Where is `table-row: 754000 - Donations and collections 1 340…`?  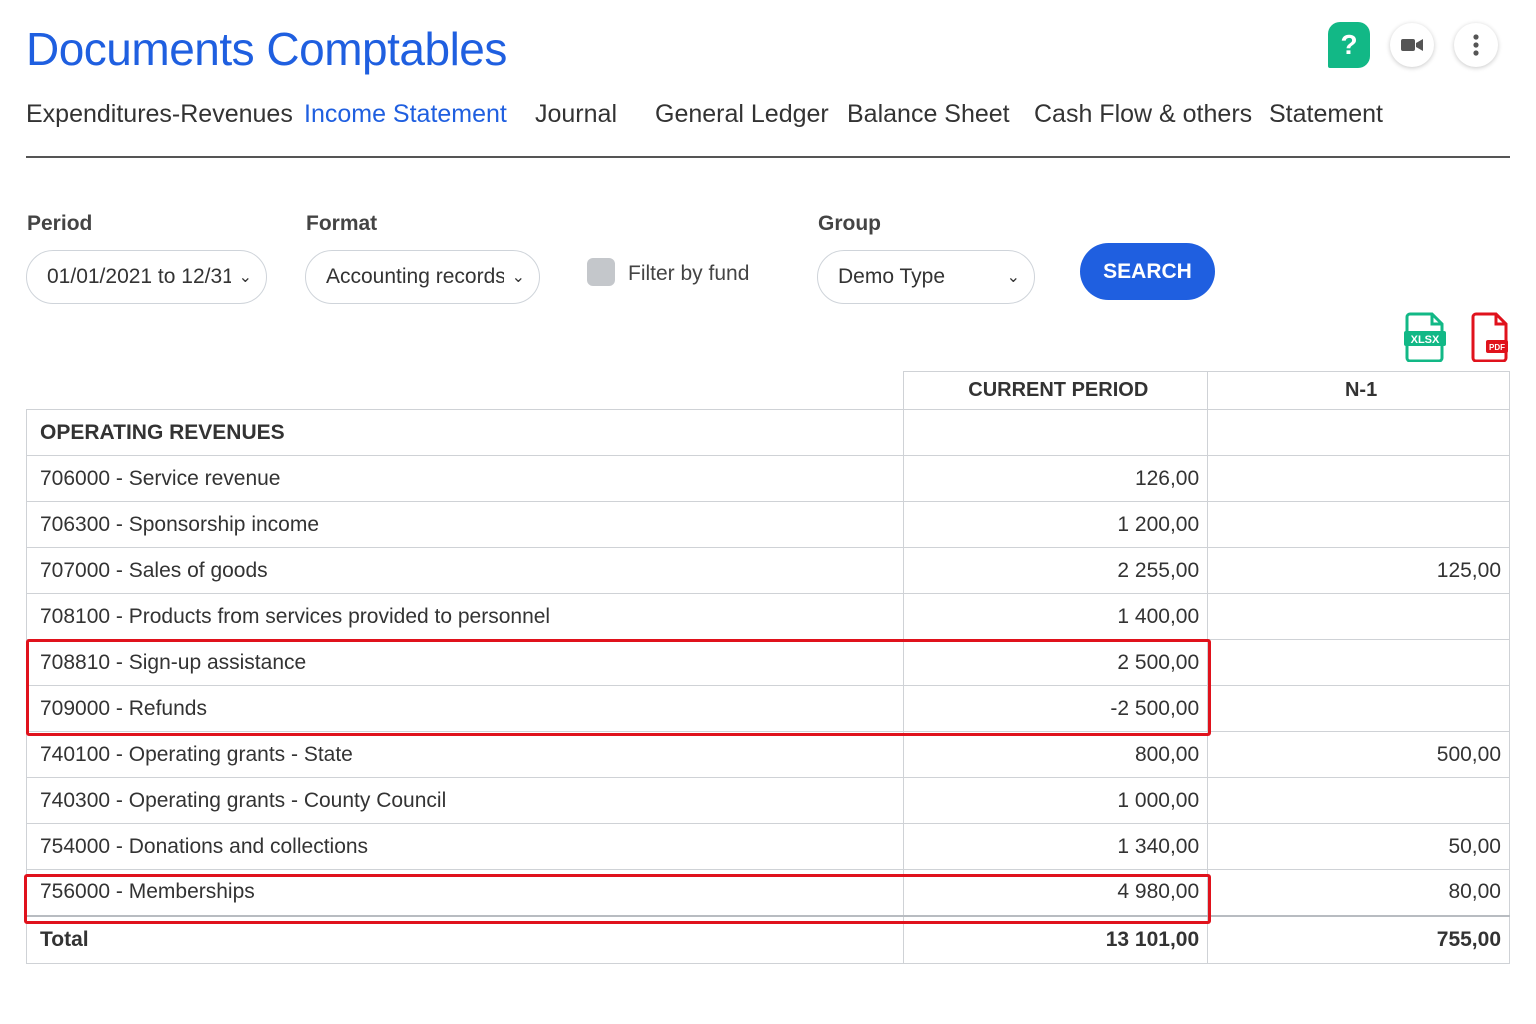 table-row: 754000 - Donations and collections 1 340… is located at coordinates (767, 846).